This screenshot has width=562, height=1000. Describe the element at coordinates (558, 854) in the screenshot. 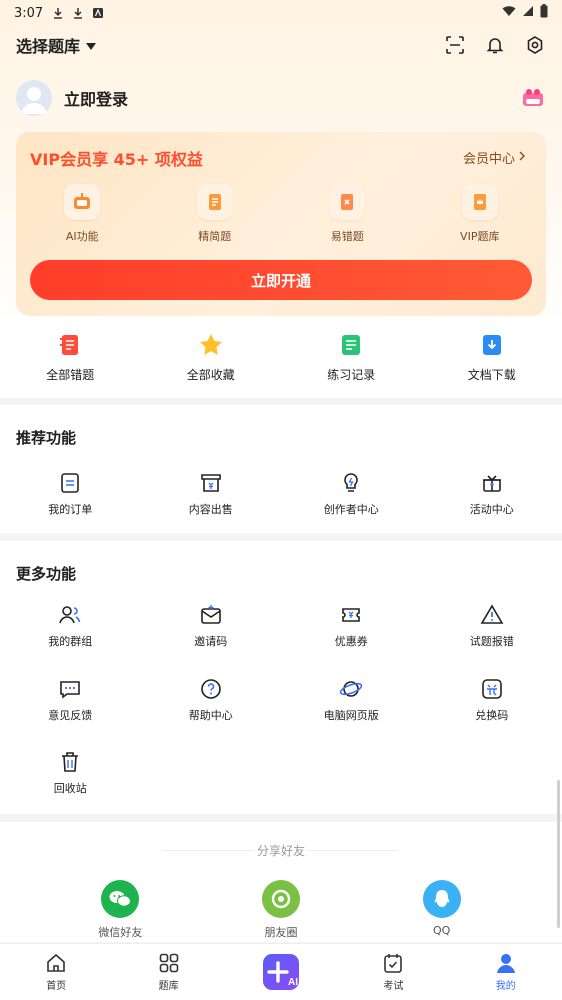

I see `scrollbar-thumb` at that location.